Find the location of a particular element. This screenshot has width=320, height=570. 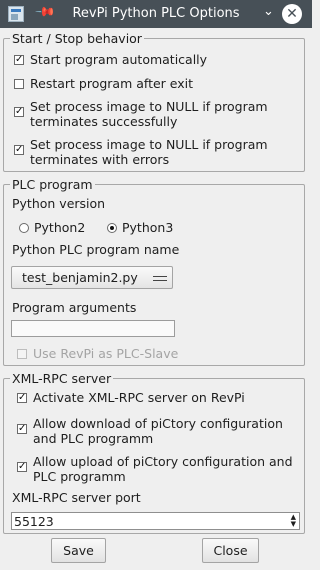

window-close-button: ✕ is located at coordinates (292, 14).